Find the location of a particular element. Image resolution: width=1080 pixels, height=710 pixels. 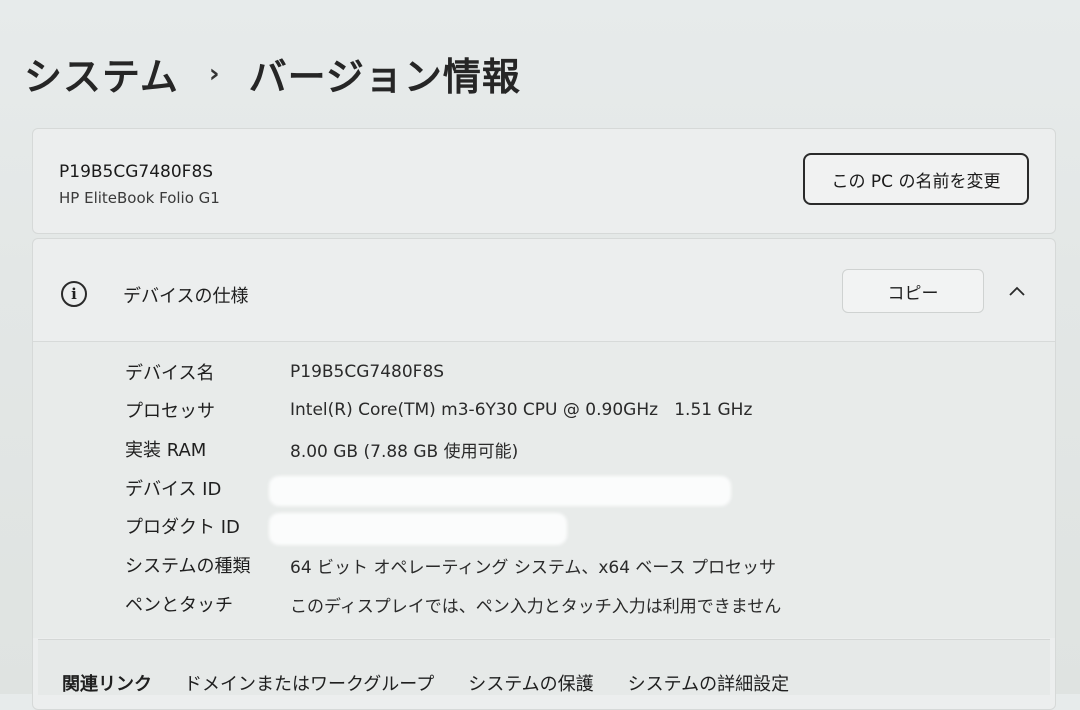

spec-label: プロセッサ is located at coordinates (170, 411).